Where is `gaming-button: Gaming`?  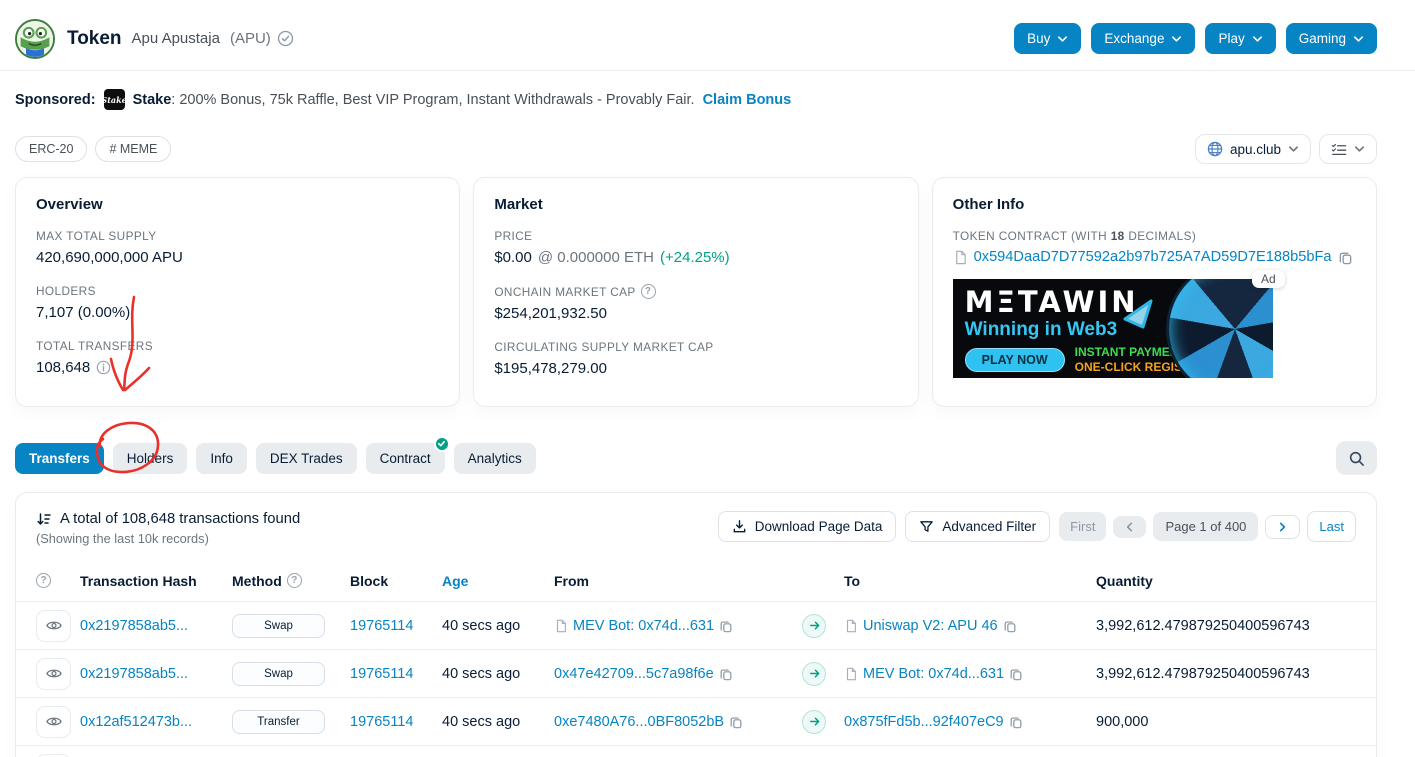 gaming-button: Gaming is located at coordinates (1331, 38).